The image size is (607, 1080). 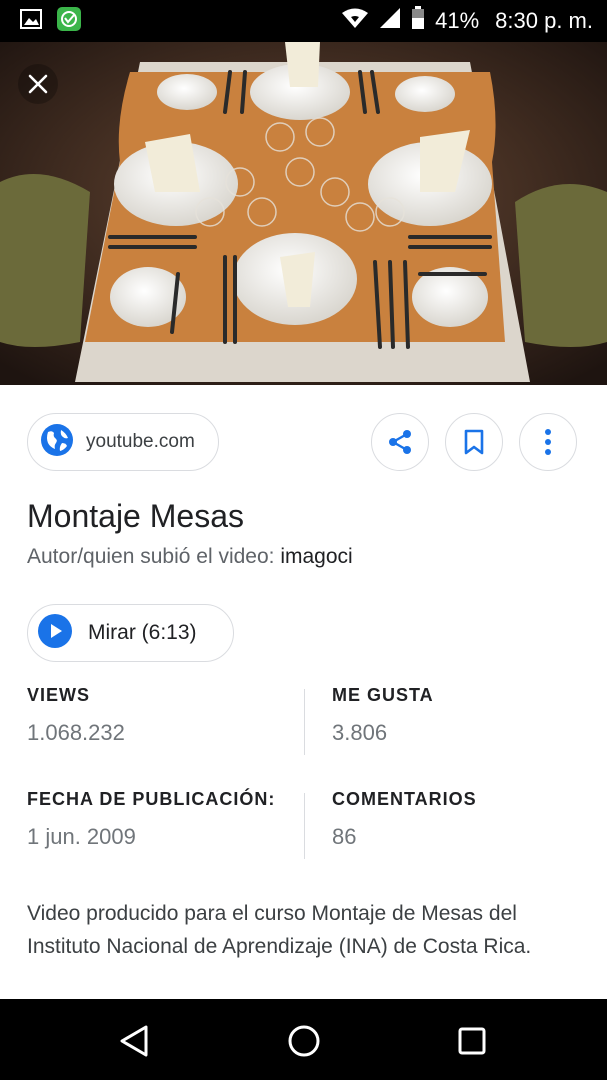 What do you see at coordinates (164, 819) in the screenshot?
I see `stat-date: FECHA DE PUBLICACIÓN: 1 jun. 2009` at bounding box center [164, 819].